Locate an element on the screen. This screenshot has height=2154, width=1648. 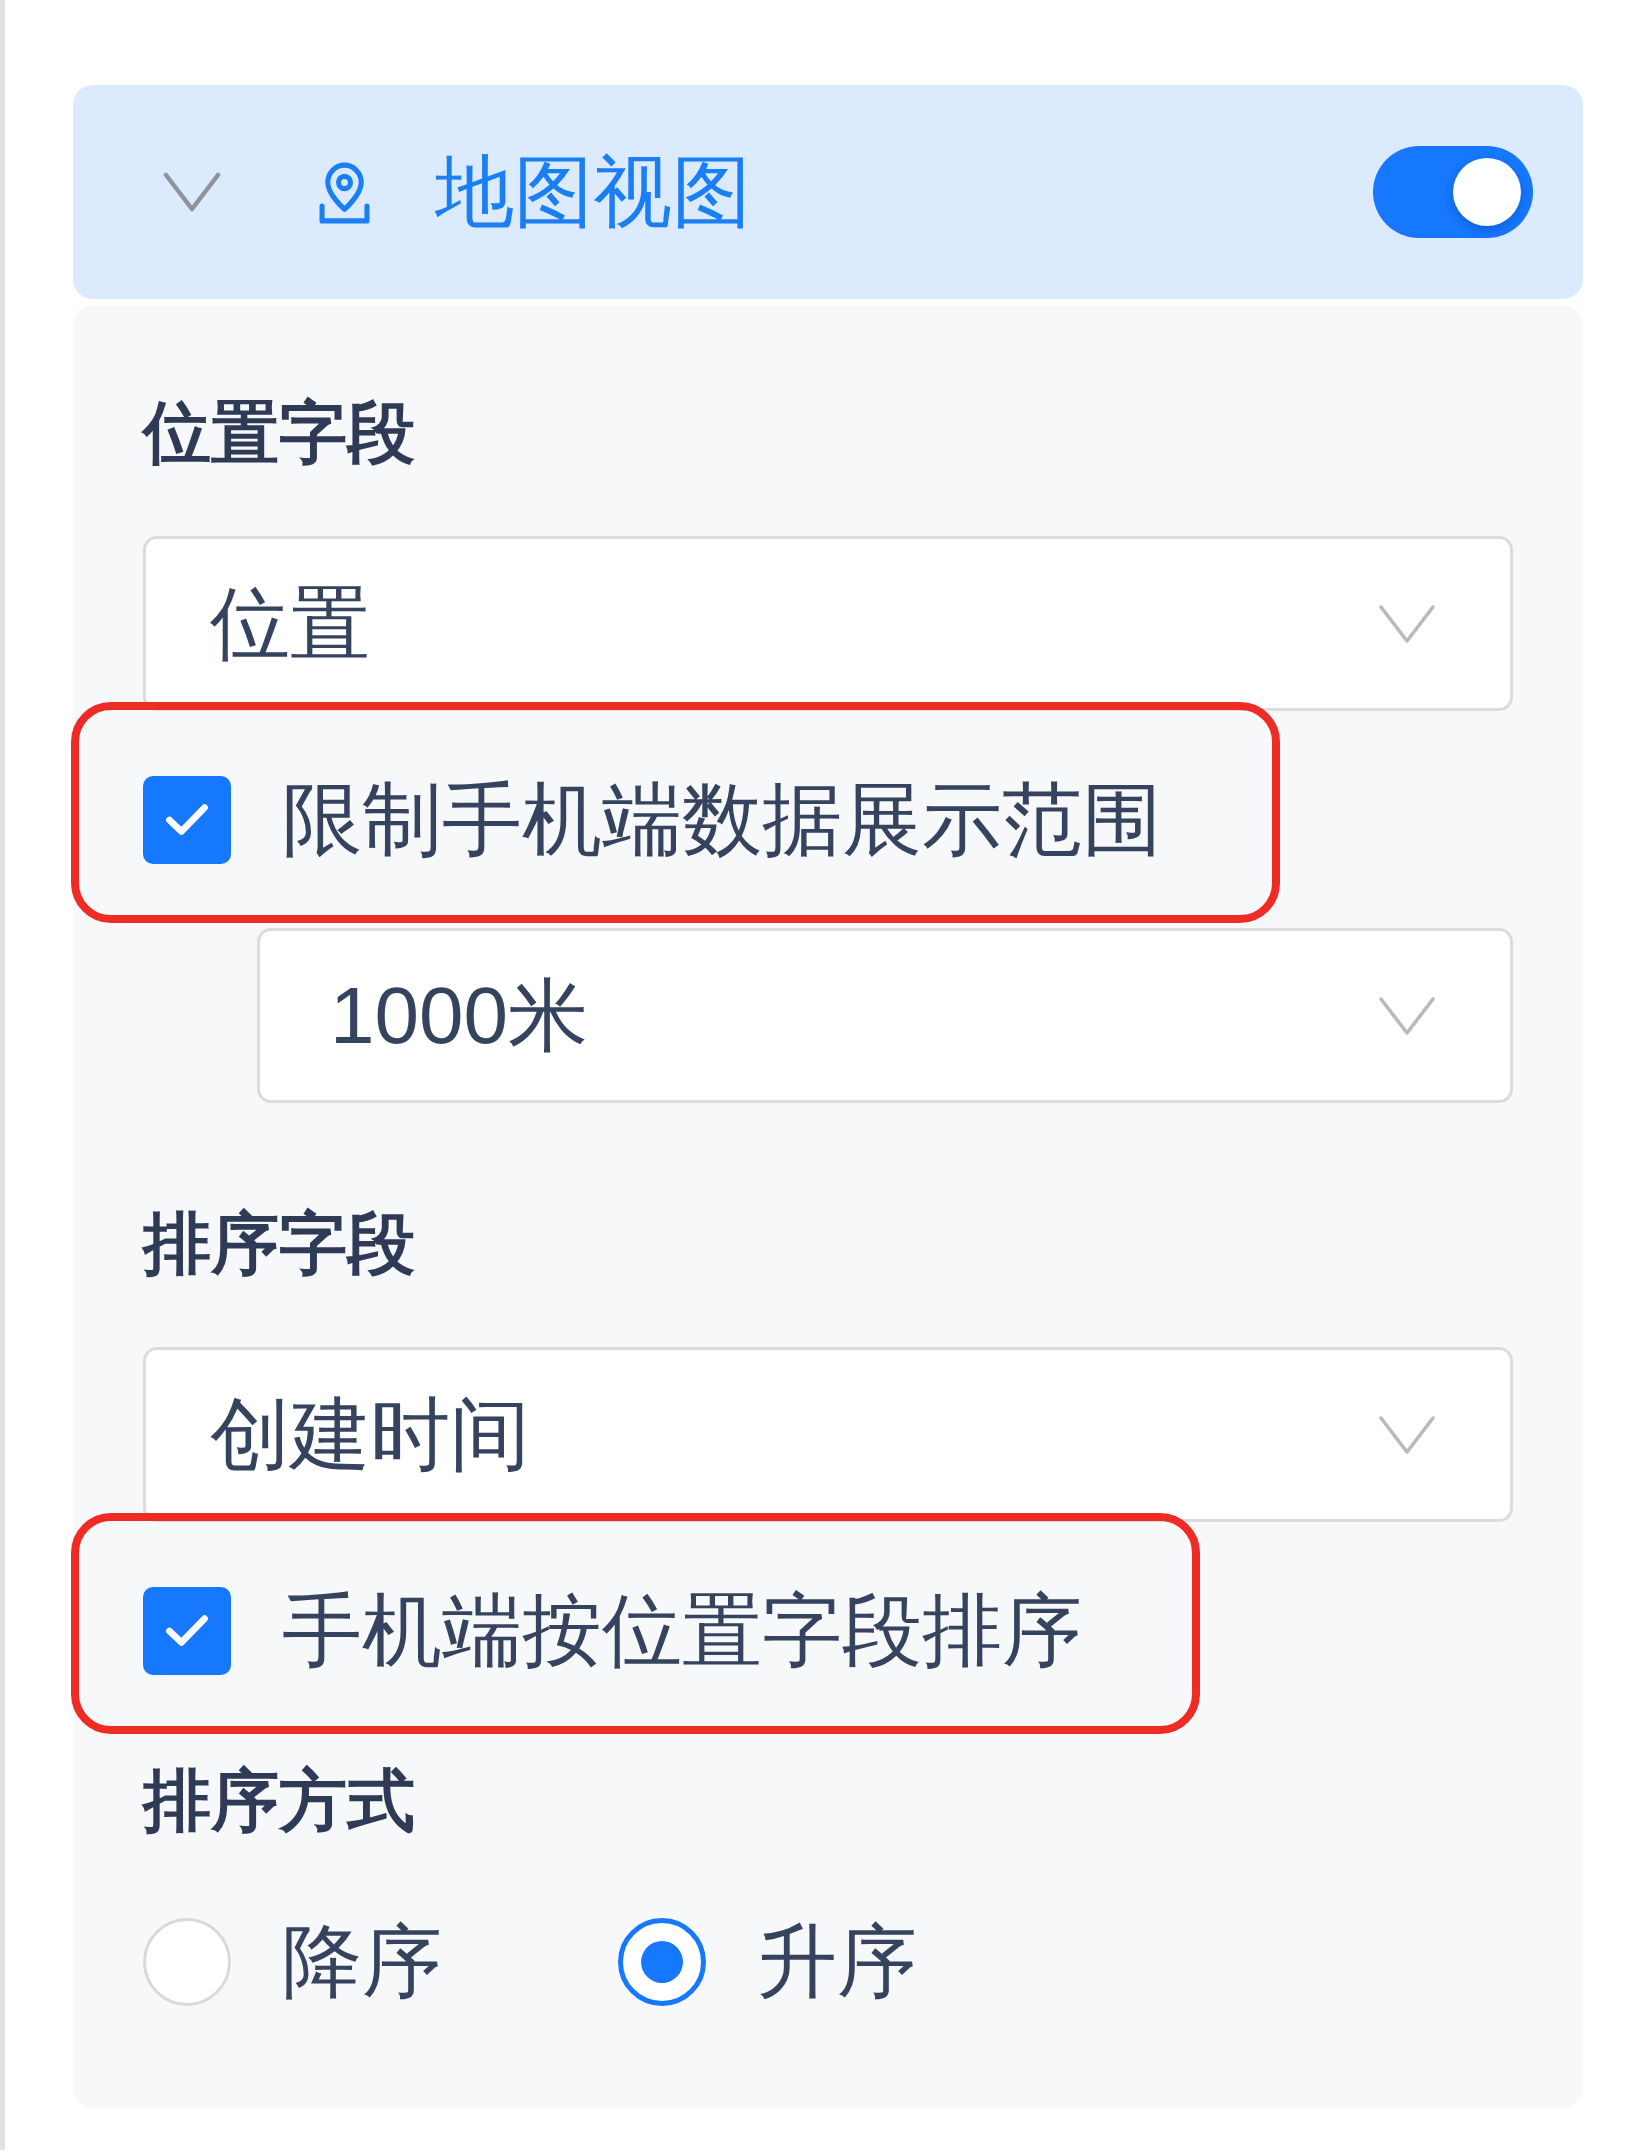
chevron-icon is located at coordinates (192, 192).